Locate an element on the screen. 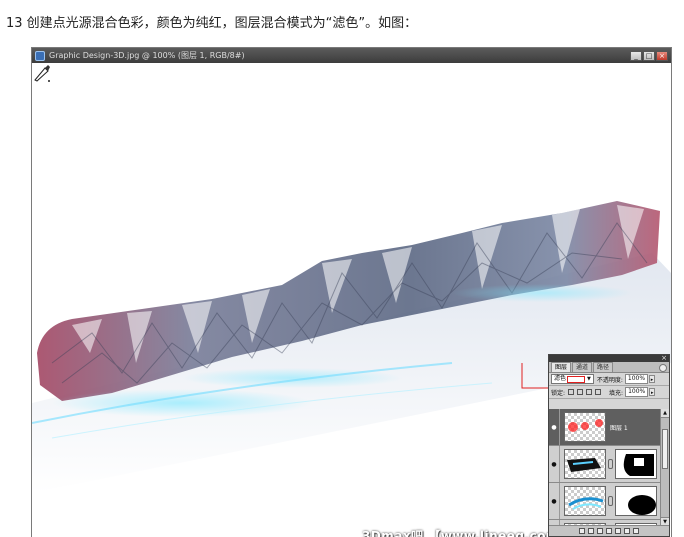 The height and width of the screenshot is (537, 684). tab-layers: 图层 is located at coordinates (561, 367).